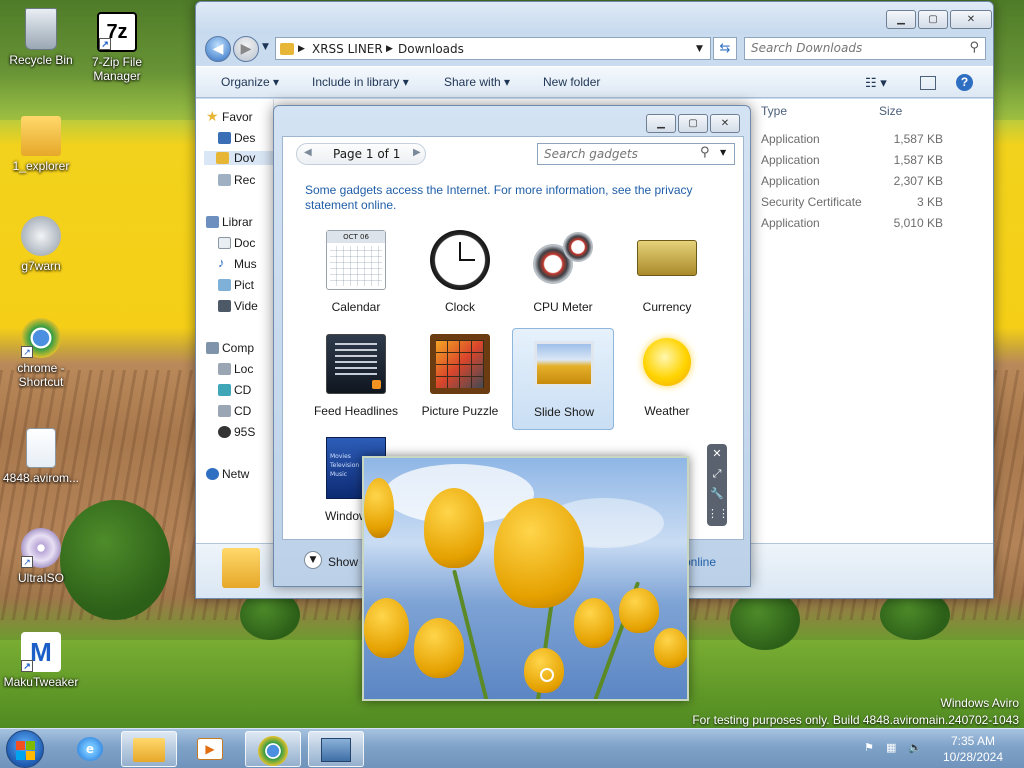 The image size is (1024, 768). I want to click on desktop-icon-recycle-bin: Recycle Bin, so click(41, 37).